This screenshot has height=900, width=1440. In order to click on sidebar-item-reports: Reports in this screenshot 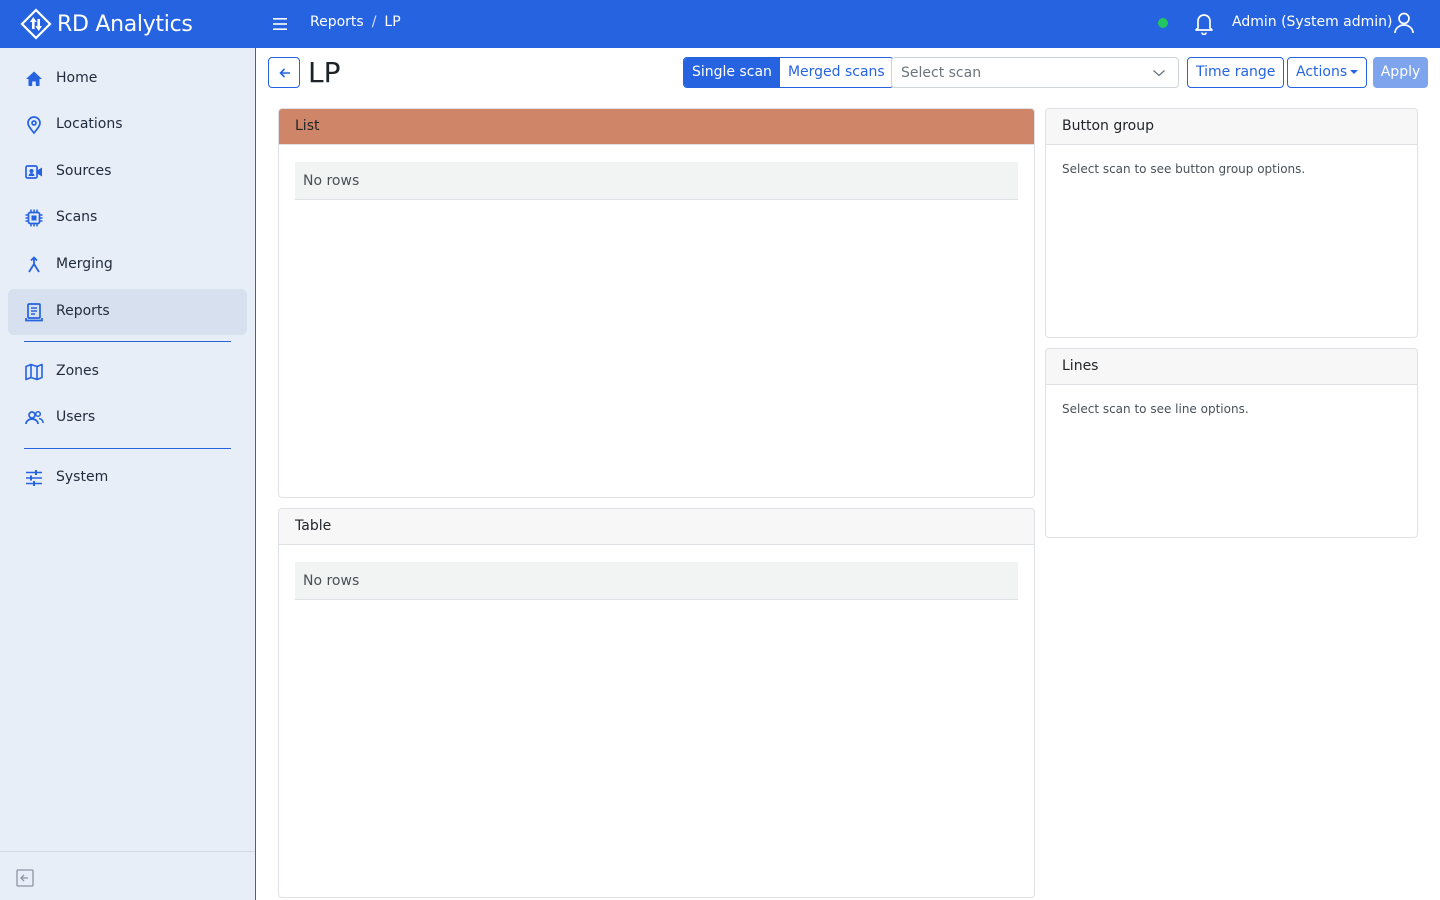, I will do `click(127, 312)`.